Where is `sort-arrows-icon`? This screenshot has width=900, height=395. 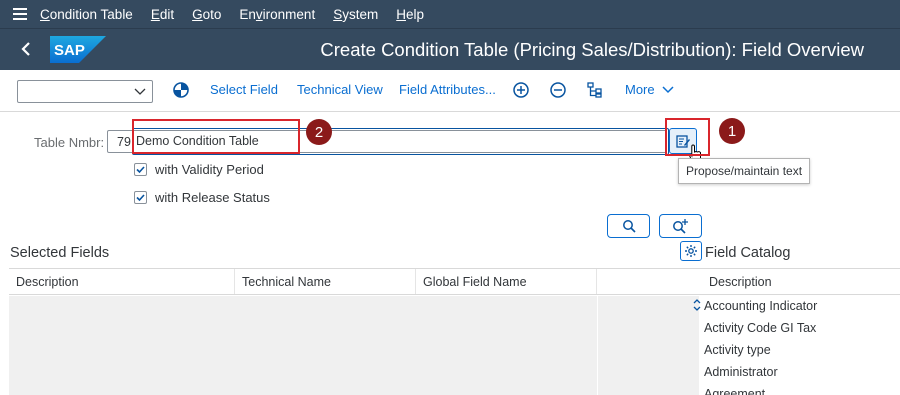
sort-arrows-icon is located at coordinates (697, 305).